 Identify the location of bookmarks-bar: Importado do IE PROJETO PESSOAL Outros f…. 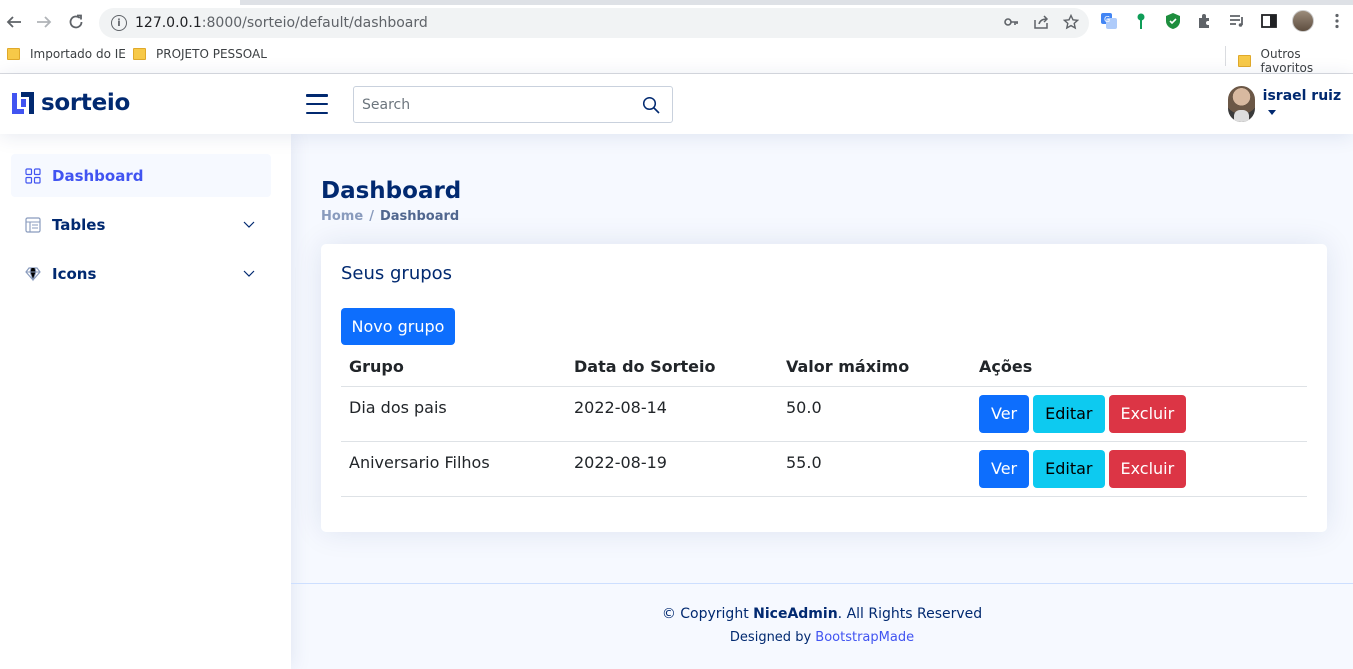
(676, 59).